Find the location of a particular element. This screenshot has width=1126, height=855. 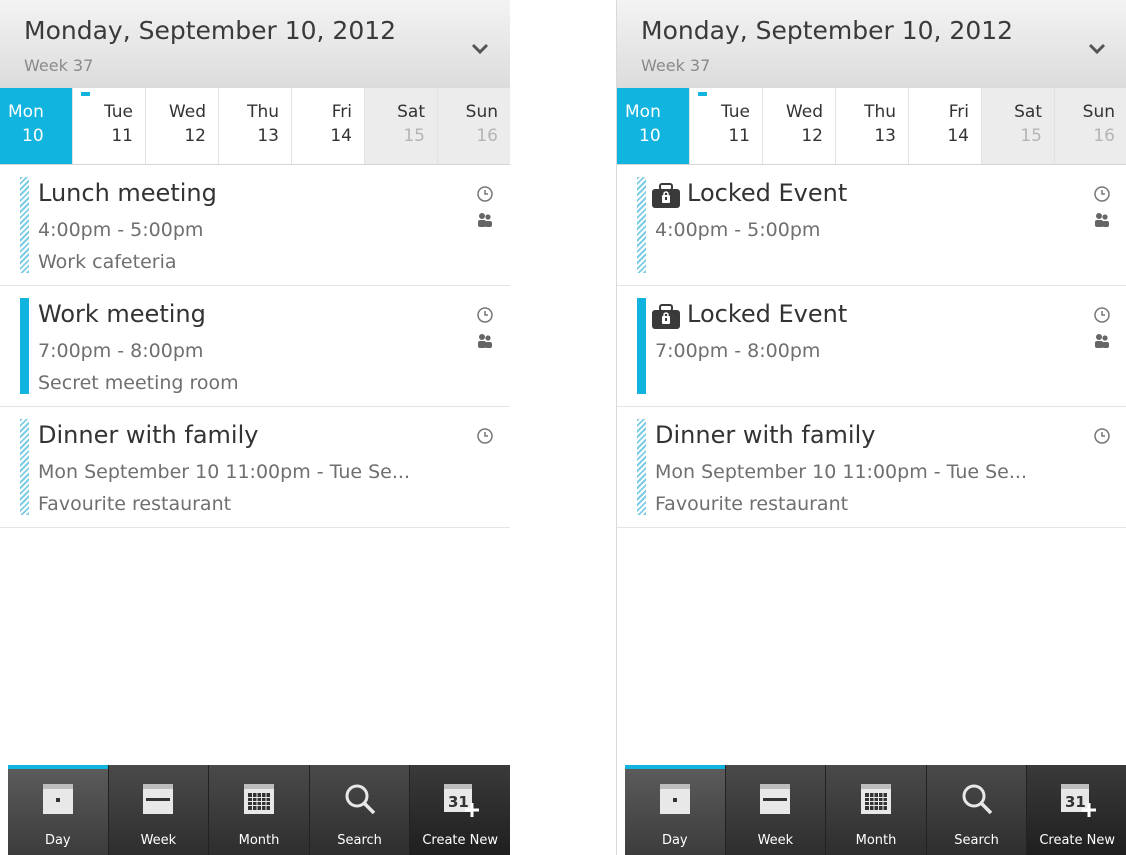

event-time: 7:00pm - 8:00pm is located at coordinates (738, 351).